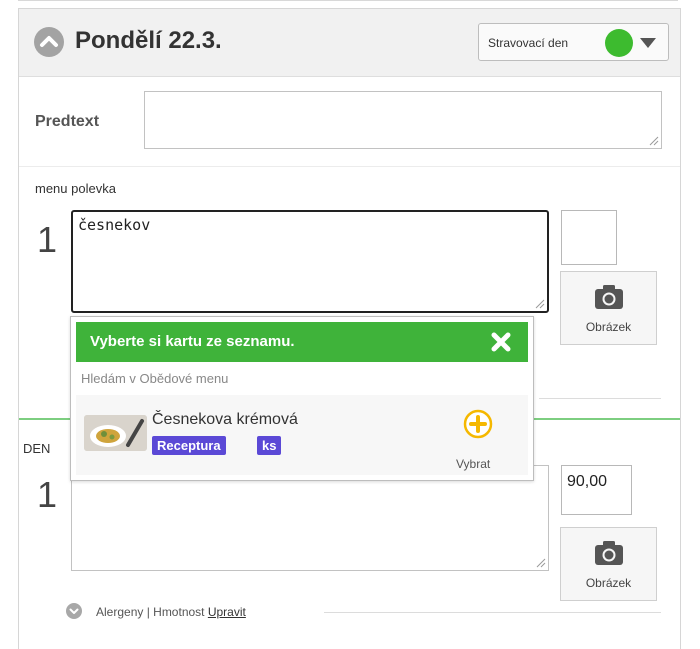 The image size is (700, 649). I want to click on predtext-textarea, so click(403, 120).